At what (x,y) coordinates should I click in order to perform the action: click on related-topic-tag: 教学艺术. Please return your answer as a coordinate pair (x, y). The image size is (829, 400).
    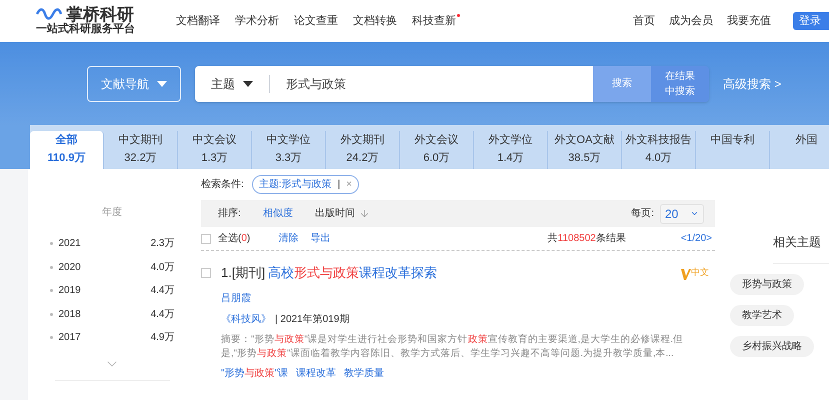
    Looking at the image, I should click on (762, 315).